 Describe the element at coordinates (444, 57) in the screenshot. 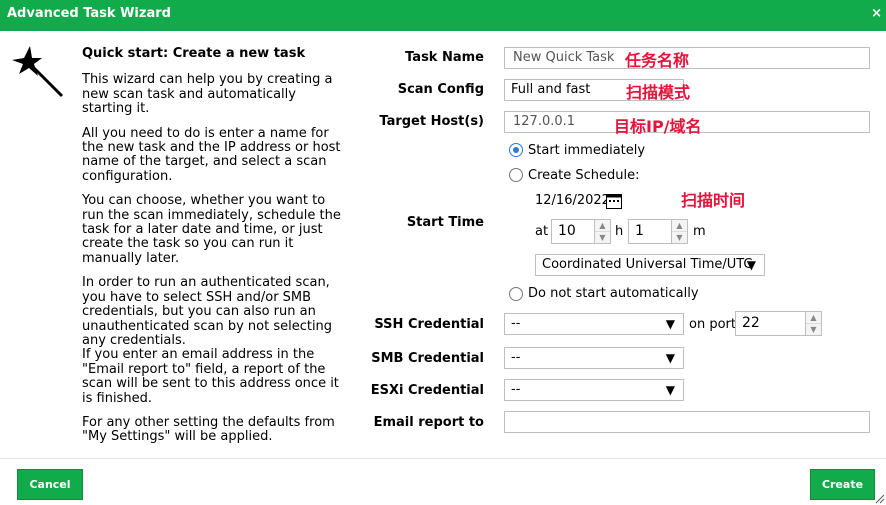

I see `task-name-label: Task Name` at that location.